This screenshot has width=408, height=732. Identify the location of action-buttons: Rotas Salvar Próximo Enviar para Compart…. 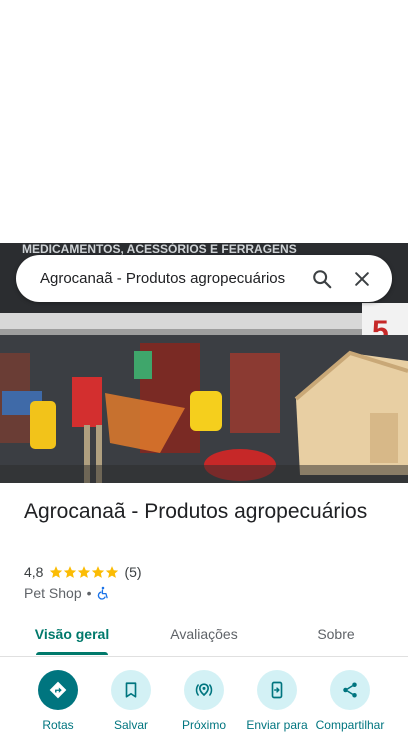
(204, 700).